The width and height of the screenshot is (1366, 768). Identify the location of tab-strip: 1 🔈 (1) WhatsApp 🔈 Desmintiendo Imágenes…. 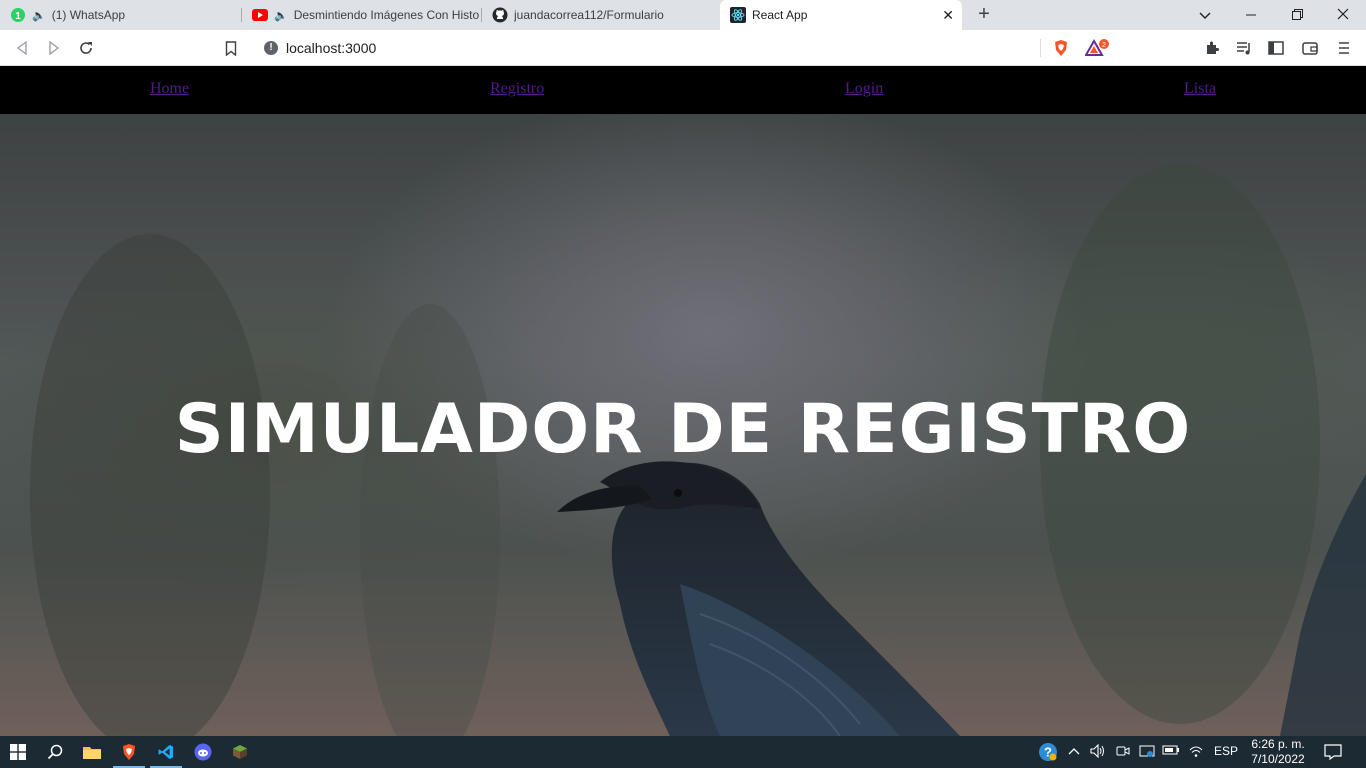
(683, 15).